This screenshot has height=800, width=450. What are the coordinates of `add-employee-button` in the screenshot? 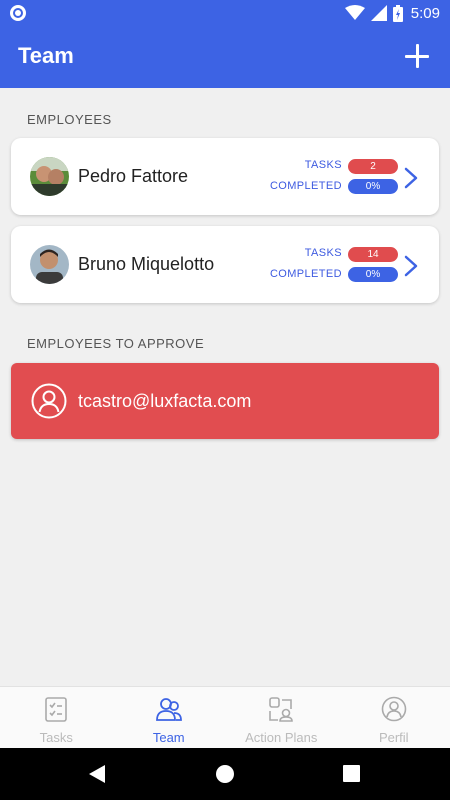 It's located at (418, 56).